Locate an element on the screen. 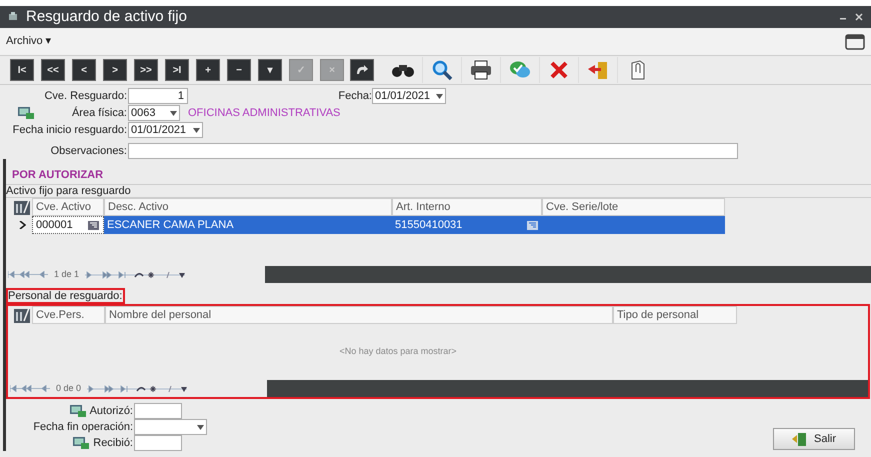 The image size is (871, 457). table-cell-text: ESCANER CAMA PLANA is located at coordinates (170, 225).